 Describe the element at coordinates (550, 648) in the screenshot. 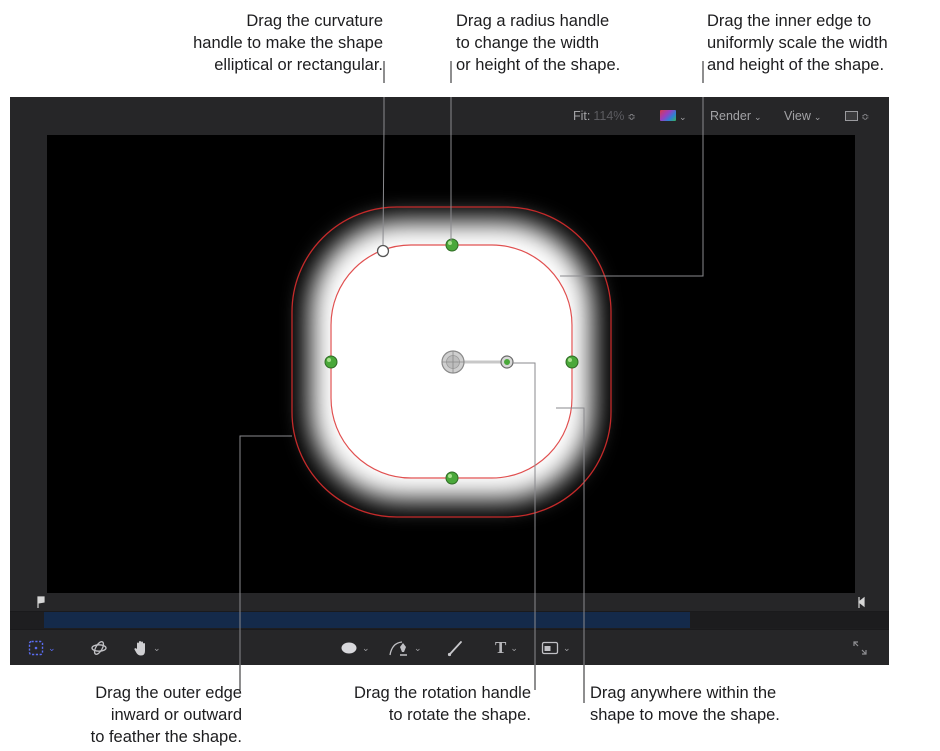

I see `mask-icon` at that location.